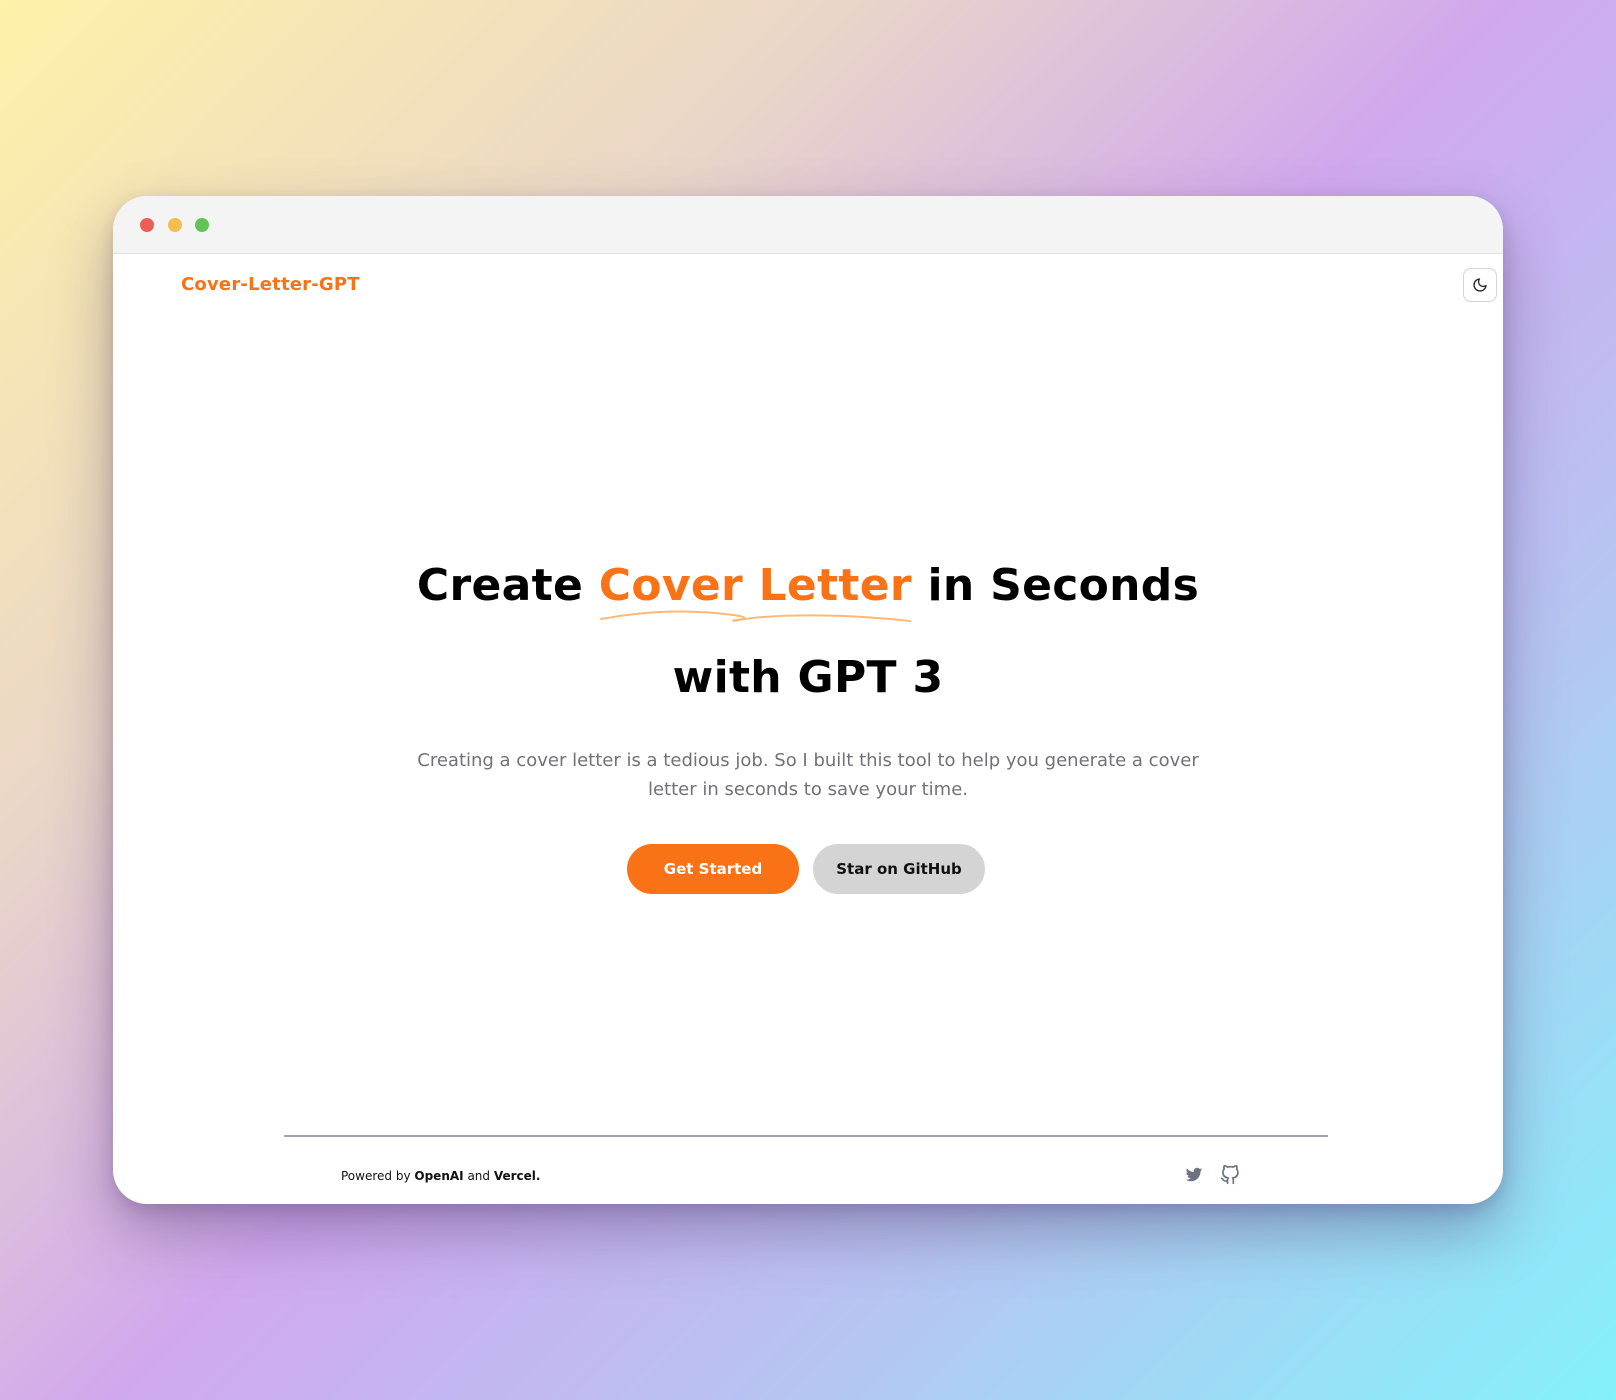 The height and width of the screenshot is (1400, 1616). Describe the element at coordinates (755, 616) in the screenshot. I see `scribble-underline-icon` at that location.